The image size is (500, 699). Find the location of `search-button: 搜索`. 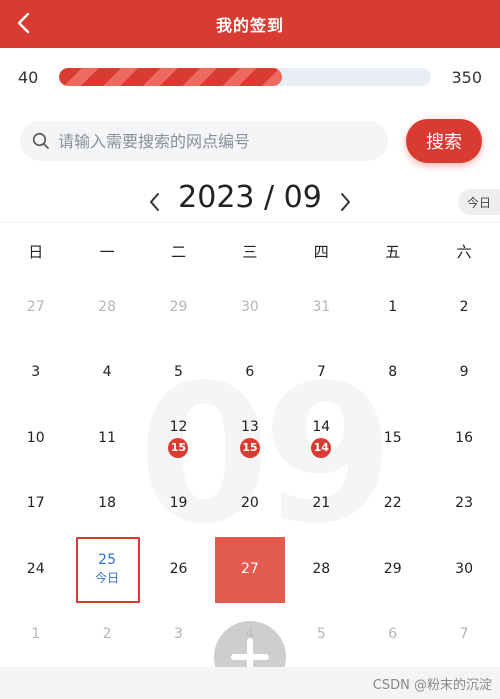

search-button: 搜索 is located at coordinates (444, 141).